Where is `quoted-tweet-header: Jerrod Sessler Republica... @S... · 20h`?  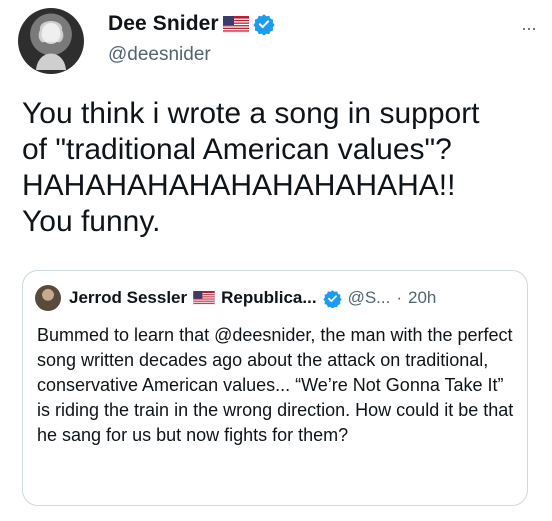
quoted-tweet-header: Jerrod Sessler Republica... @S... · 20h is located at coordinates (235, 298).